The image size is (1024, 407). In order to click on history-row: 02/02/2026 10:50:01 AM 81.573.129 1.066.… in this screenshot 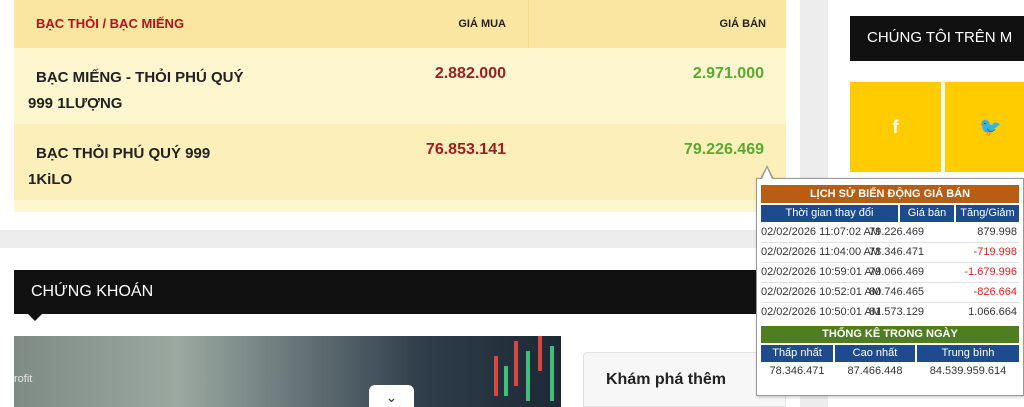, I will do `click(890, 312)`.